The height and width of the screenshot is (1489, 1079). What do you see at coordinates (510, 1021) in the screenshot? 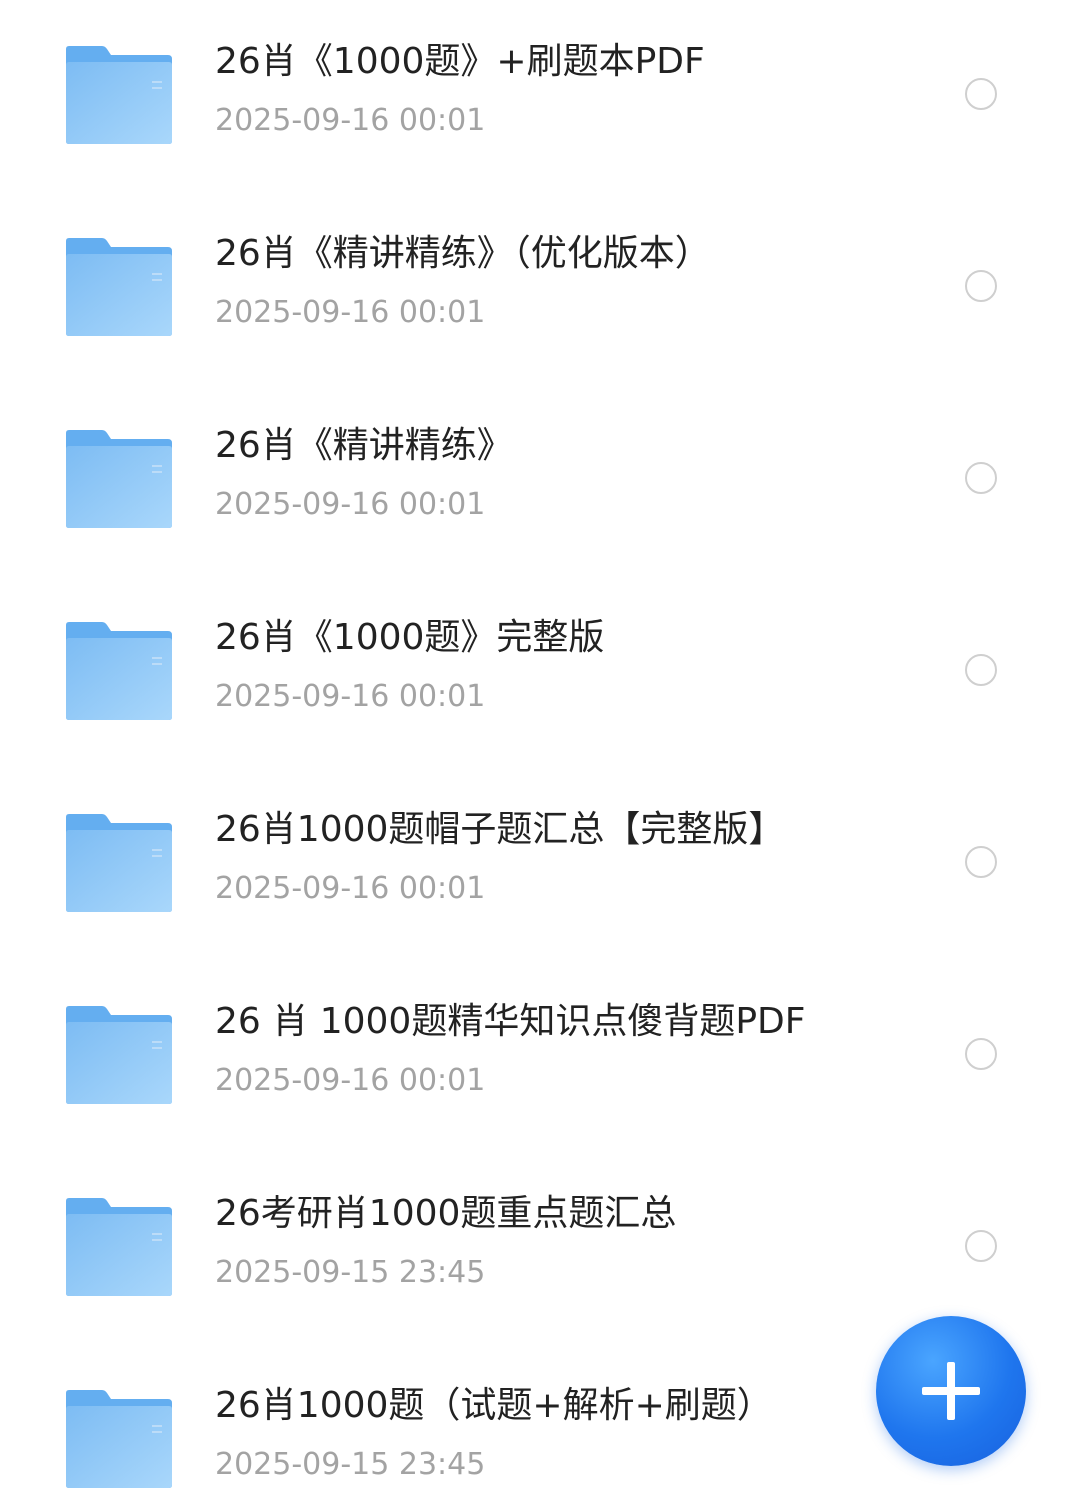
I see `file-name: 26 肖 1000题精华知识点傻背题PDF` at bounding box center [510, 1021].